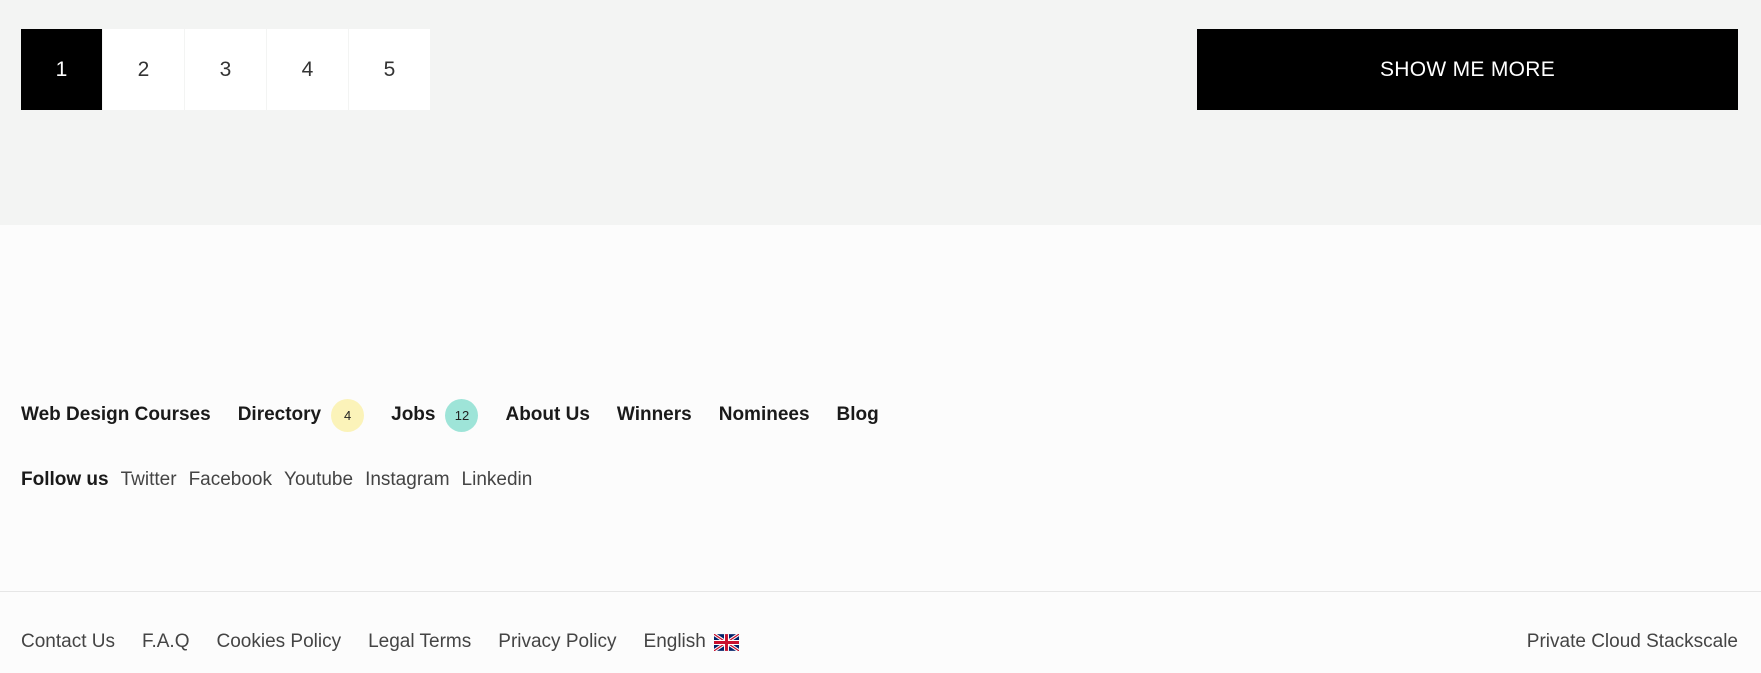  I want to click on footer-link-label: Jobs, so click(413, 414).